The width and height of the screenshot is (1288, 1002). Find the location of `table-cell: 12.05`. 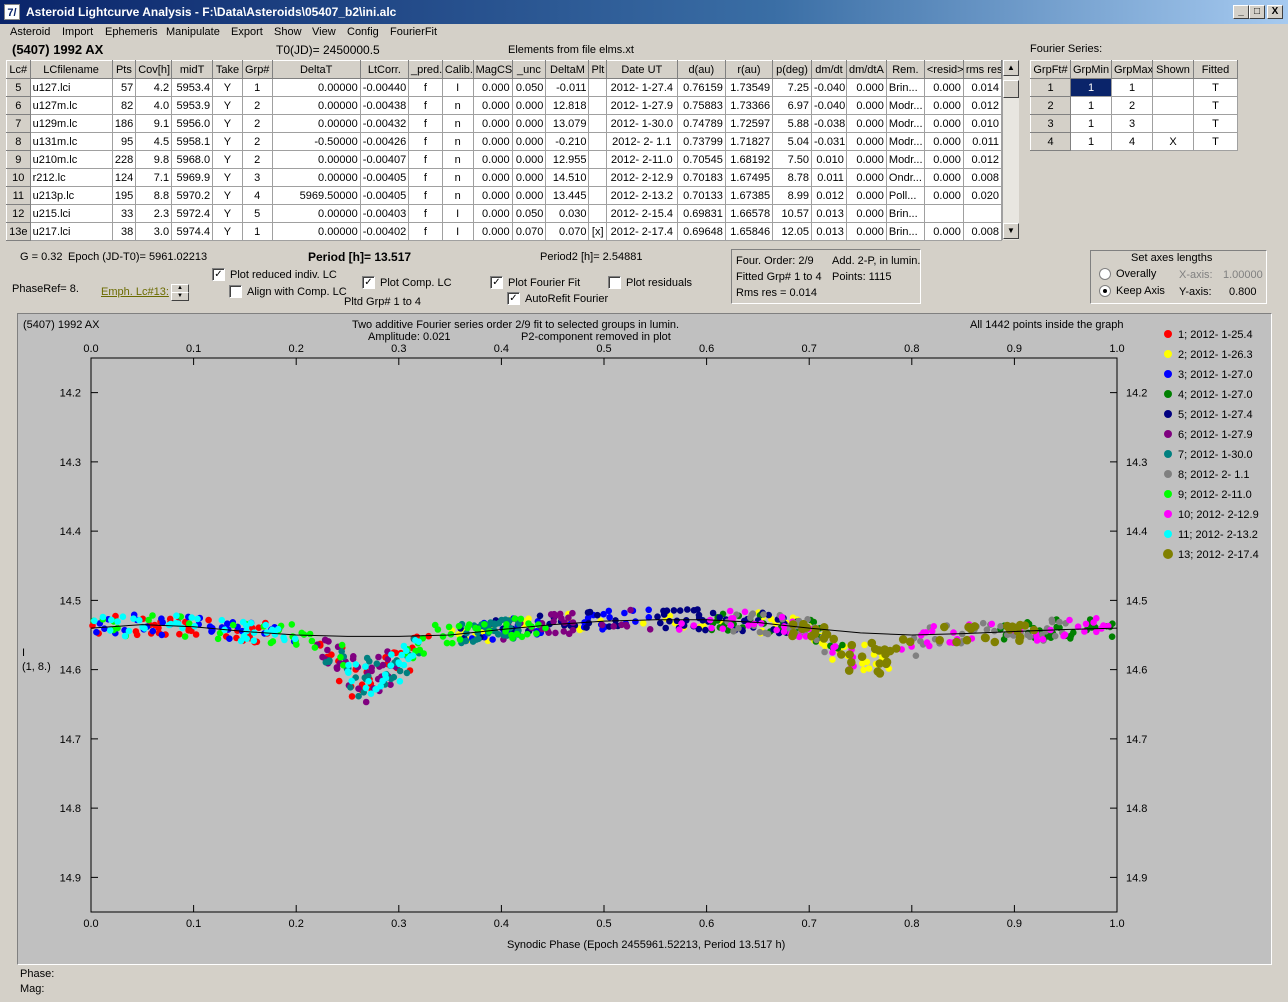

table-cell: 12.05 is located at coordinates (792, 231).